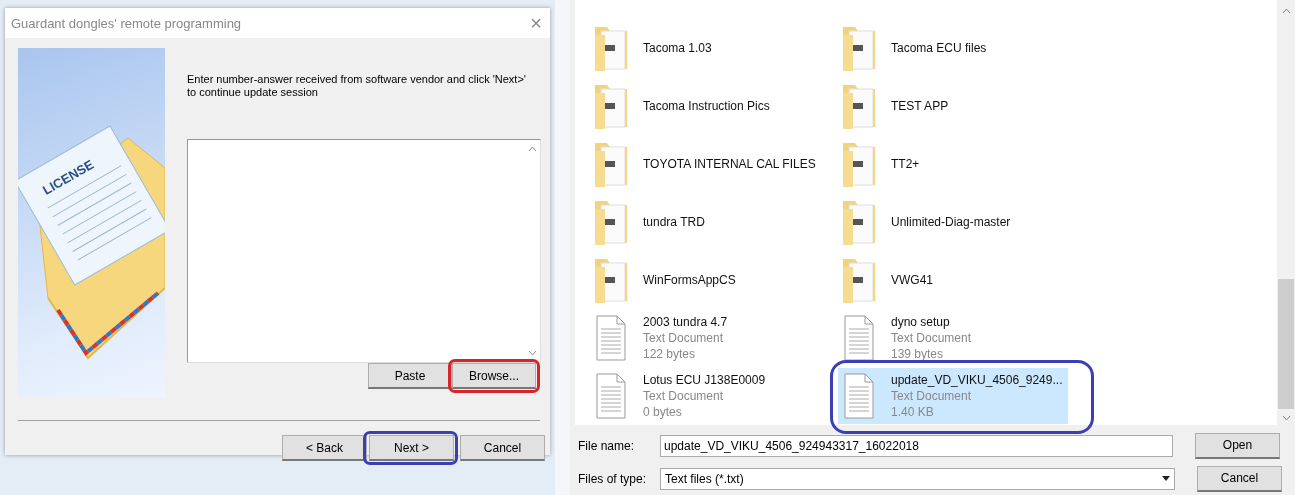  I want to click on folder-item: Tacoma 1.03, so click(654, 48).